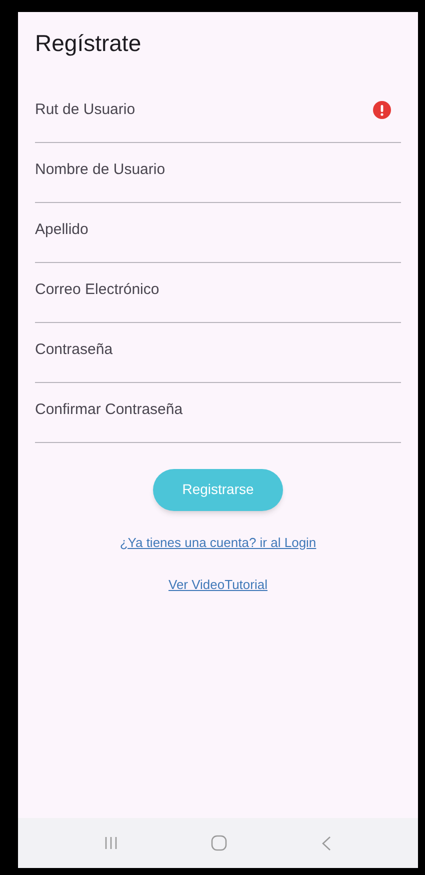 The height and width of the screenshot is (875, 425). I want to click on text-field: Apellido, so click(218, 232).